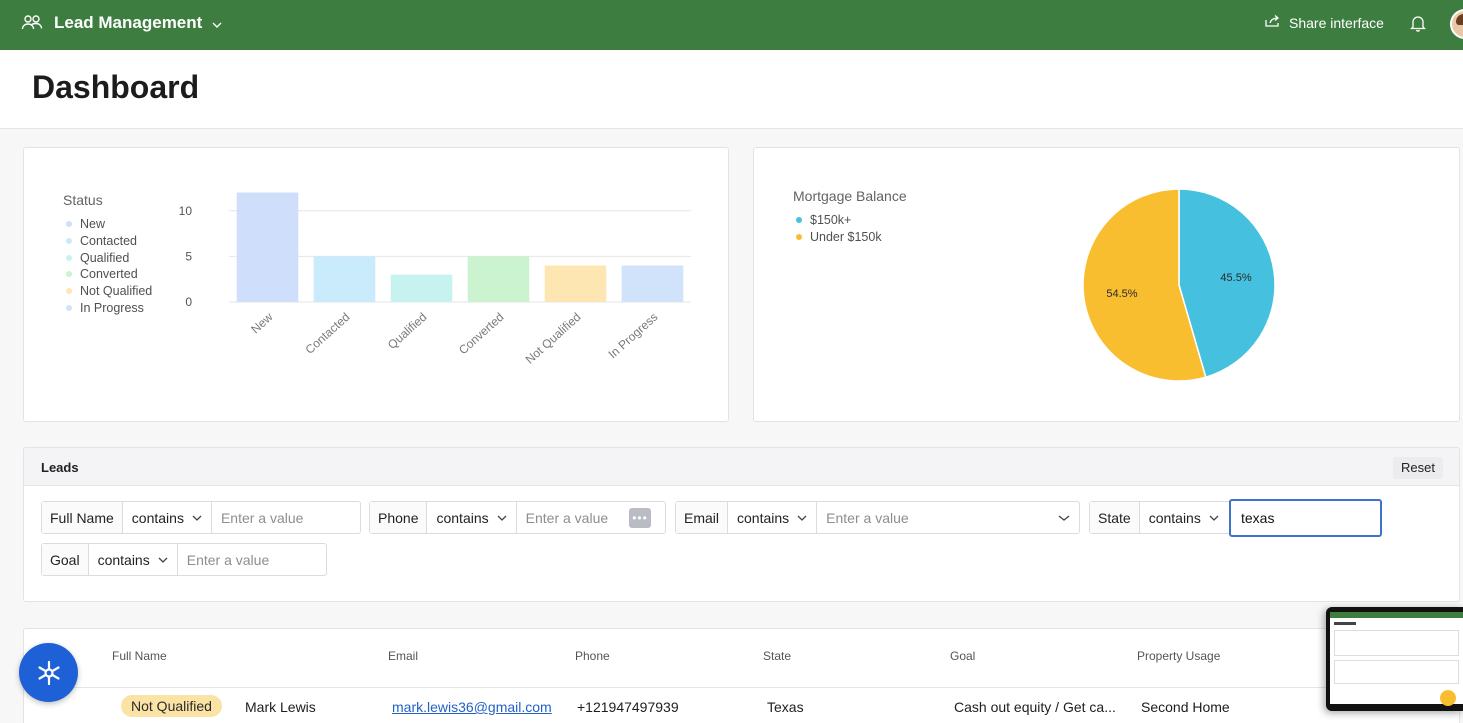 Image resolution: width=1463 pixels, height=723 pixels. I want to click on column-header-property-usage: Property Usage, so click(1178, 656).